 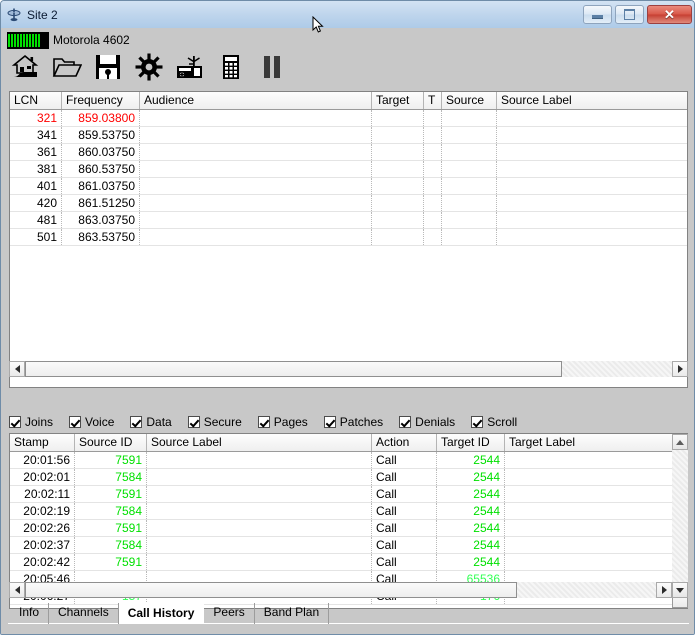 I want to click on scroll-track, so click(x=348, y=369).